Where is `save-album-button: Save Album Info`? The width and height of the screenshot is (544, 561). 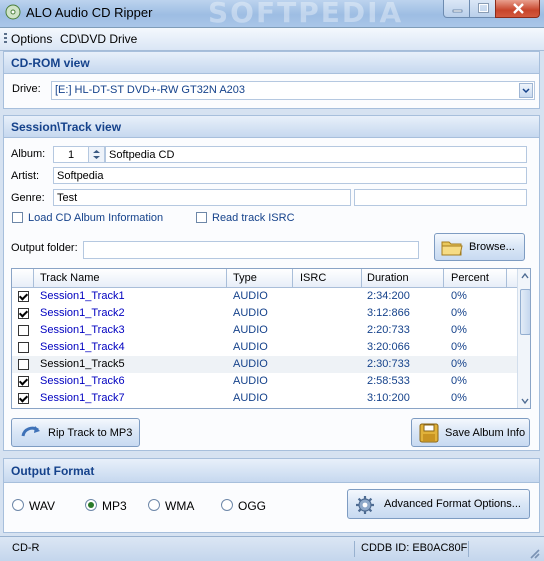 save-album-button: Save Album Info is located at coordinates (470, 432).